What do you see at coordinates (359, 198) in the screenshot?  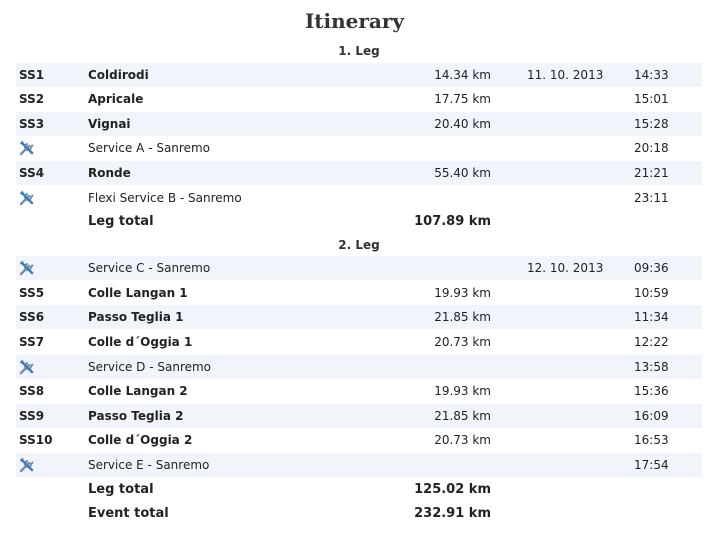 I see `service-row: Flexi Service B - Sanremo 23:11` at bounding box center [359, 198].